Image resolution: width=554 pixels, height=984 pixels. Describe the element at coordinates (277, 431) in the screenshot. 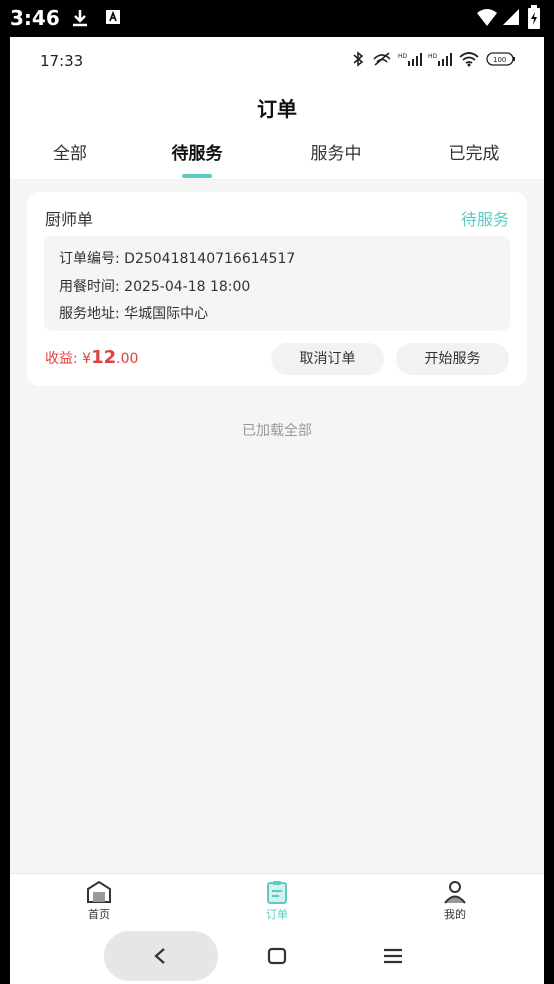

I see `list-end-text: 已加载全部` at that location.